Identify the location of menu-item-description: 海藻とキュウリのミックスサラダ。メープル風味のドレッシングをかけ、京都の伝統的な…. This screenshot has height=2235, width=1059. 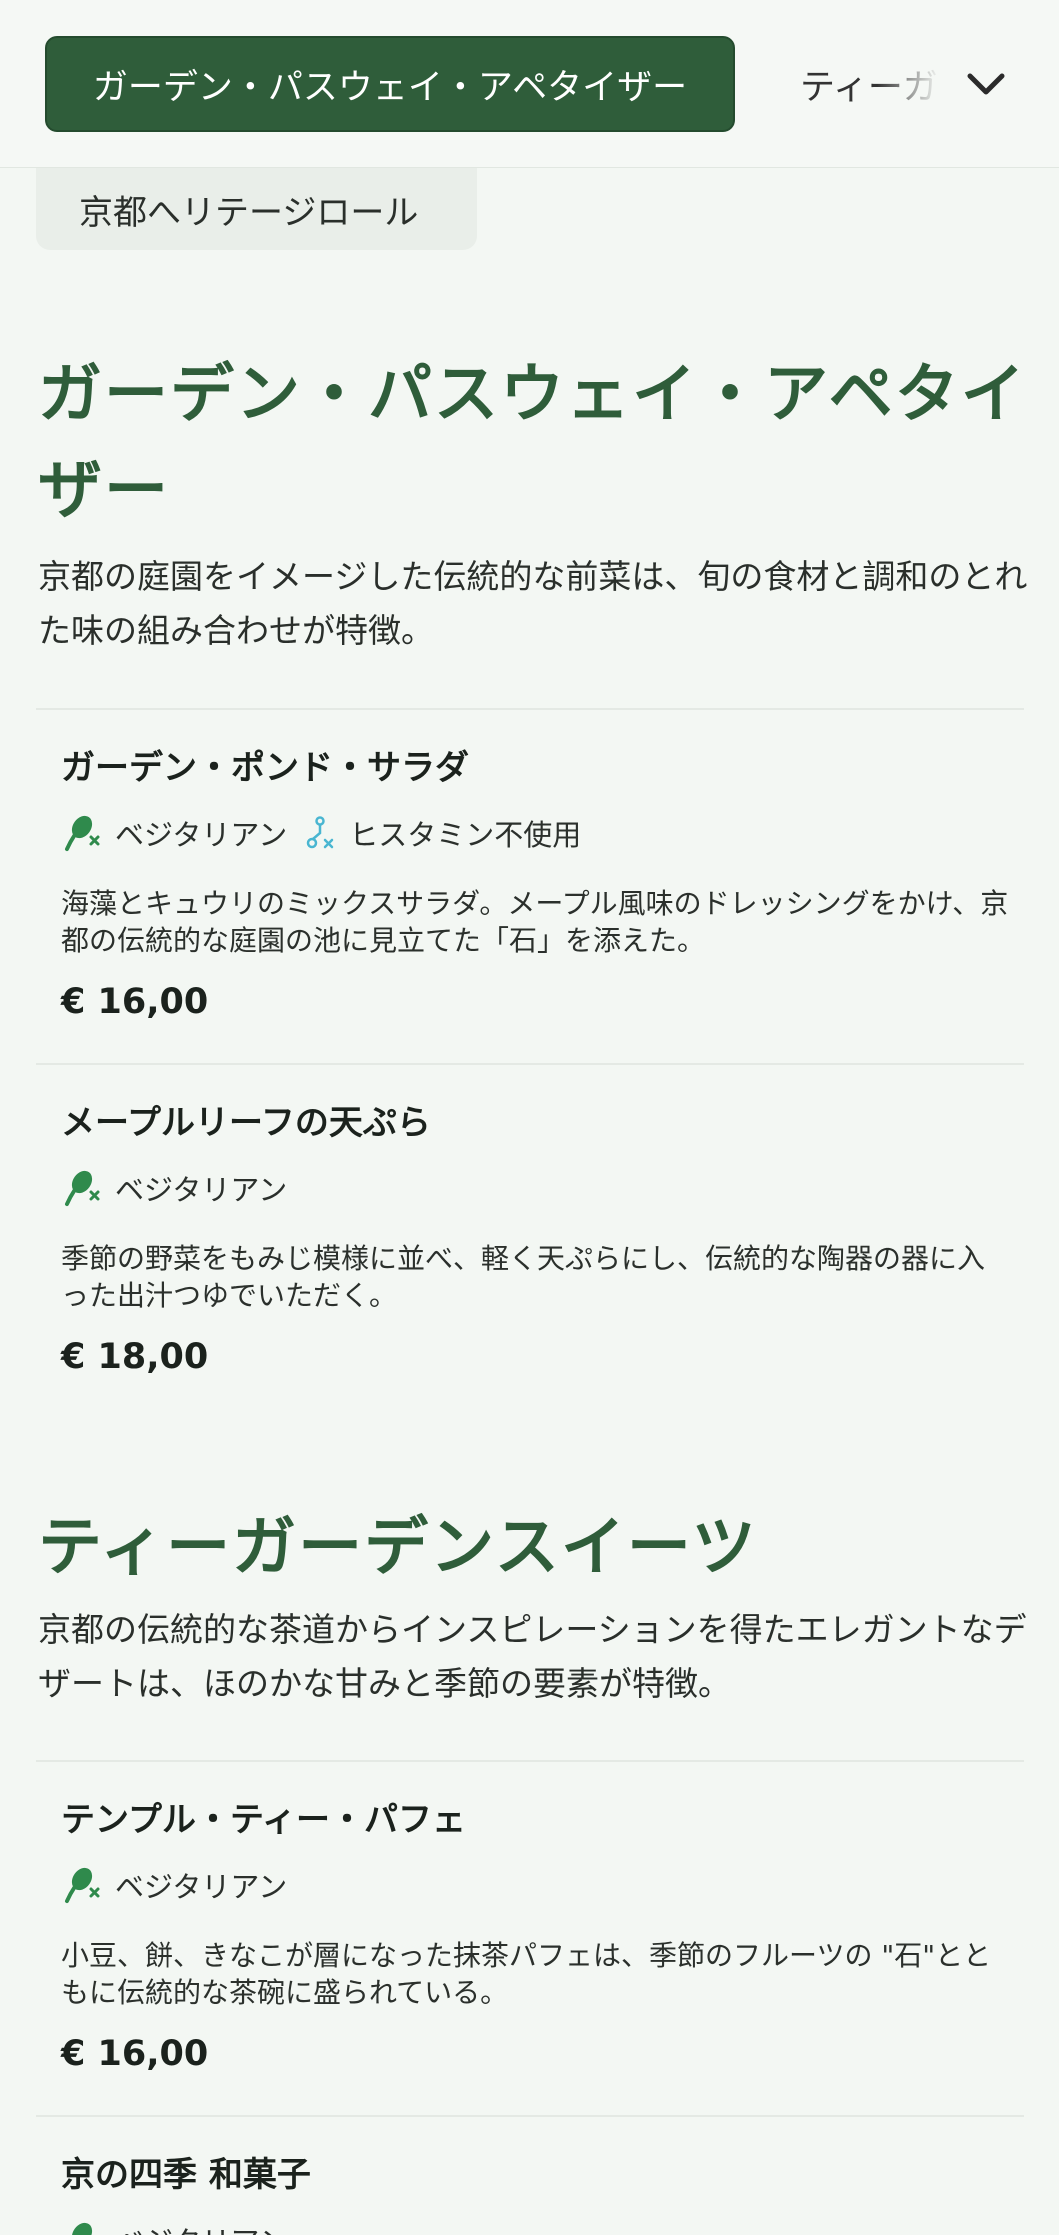
(535, 922).